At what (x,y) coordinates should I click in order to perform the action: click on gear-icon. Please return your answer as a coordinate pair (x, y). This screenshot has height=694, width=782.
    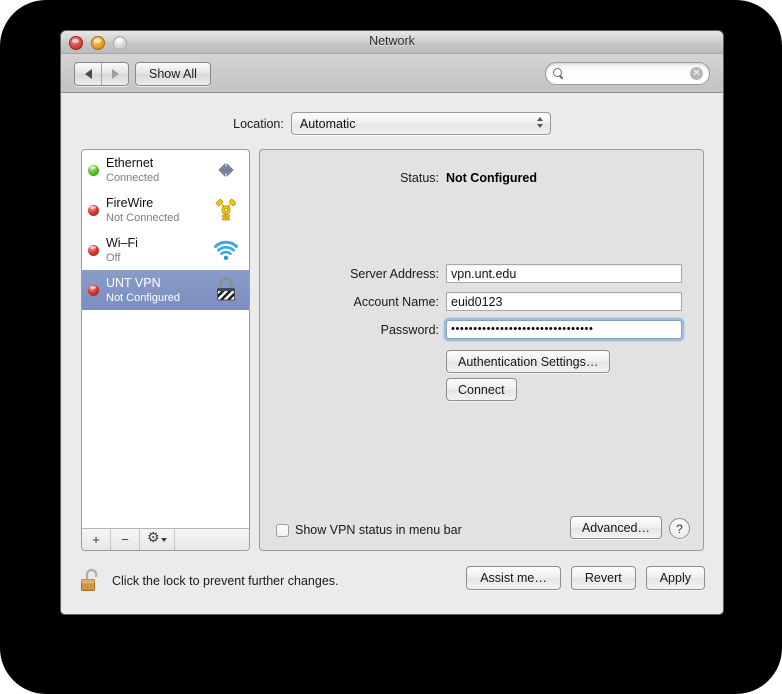
    Looking at the image, I should click on (153, 538).